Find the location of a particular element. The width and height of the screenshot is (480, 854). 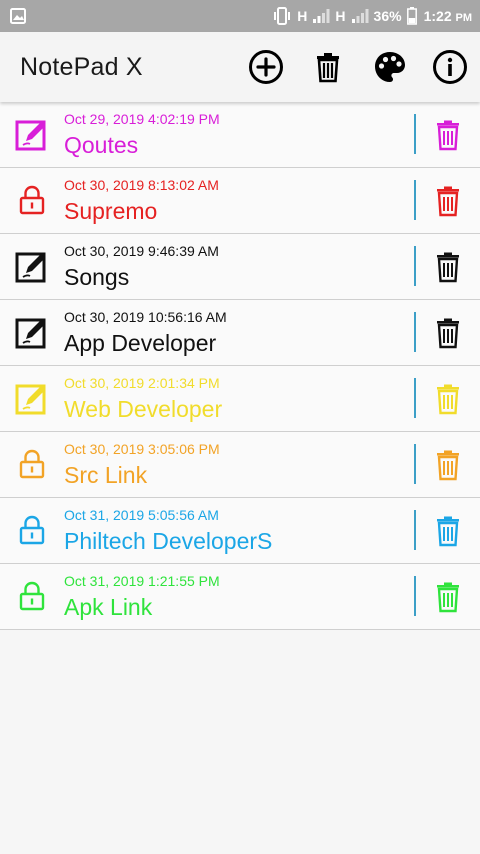

info-icon is located at coordinates (450, 67).